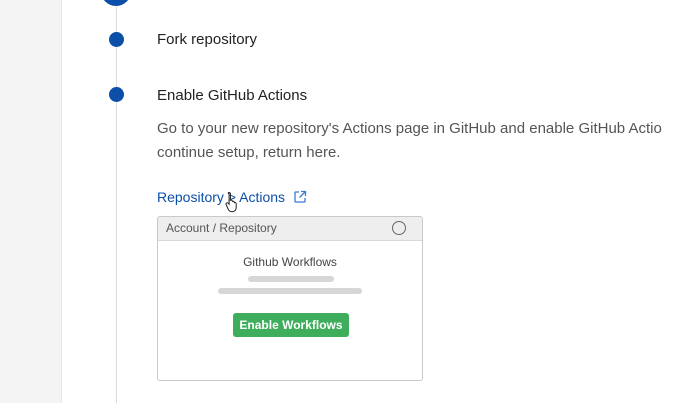  I want to click on repository-actions-link-label: Repository > Actions, so click(221, 197).